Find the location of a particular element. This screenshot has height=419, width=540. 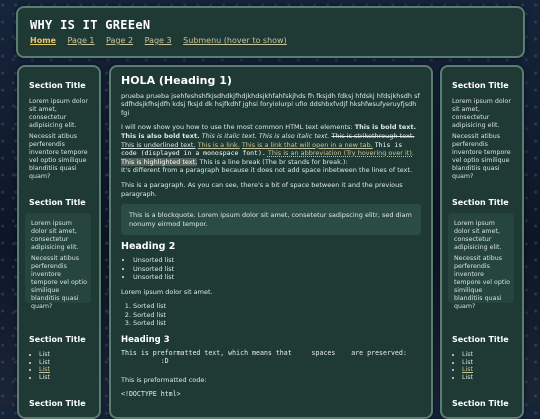

bold-text: This is bold text. is located at coordinates (385, 127).